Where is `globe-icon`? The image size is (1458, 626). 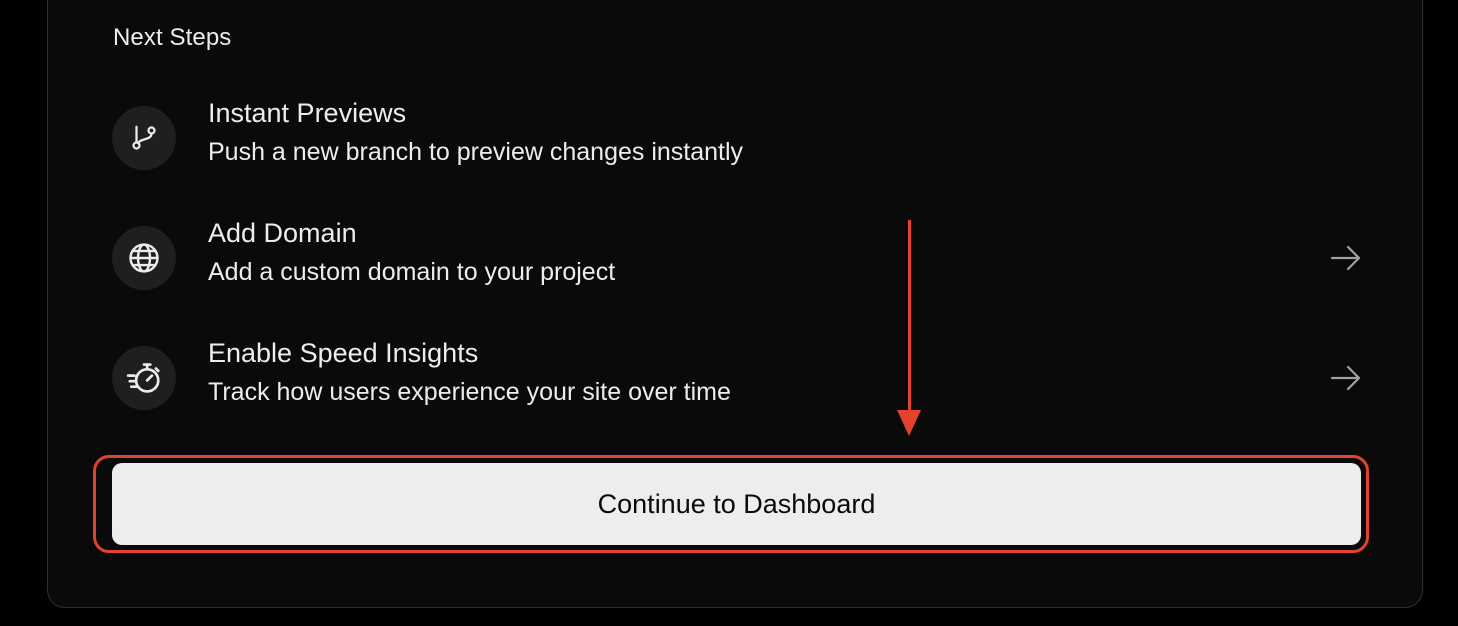
globe-icon is located at coordinates (144, 258).